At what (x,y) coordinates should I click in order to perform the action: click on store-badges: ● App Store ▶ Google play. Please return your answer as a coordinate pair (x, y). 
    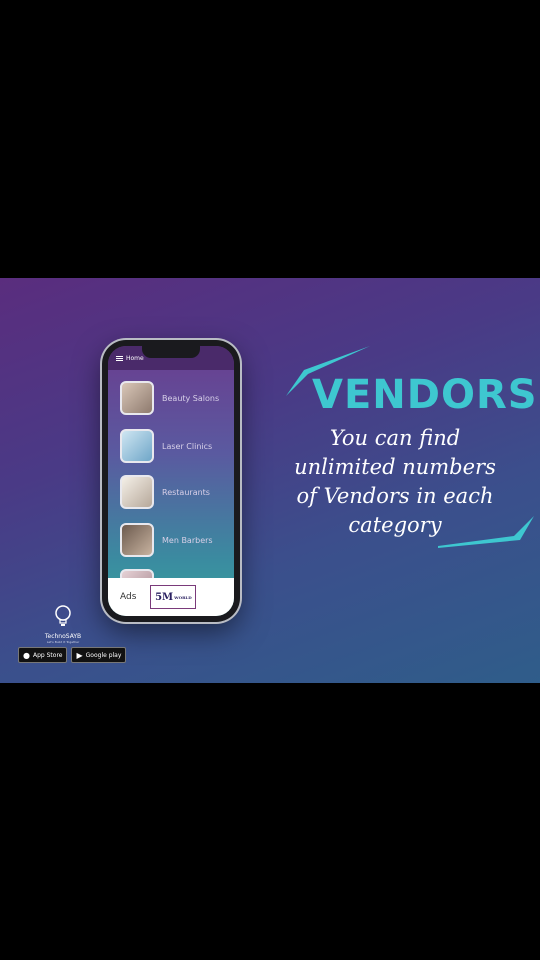
    Looking at the image, I should click on (72, 655).